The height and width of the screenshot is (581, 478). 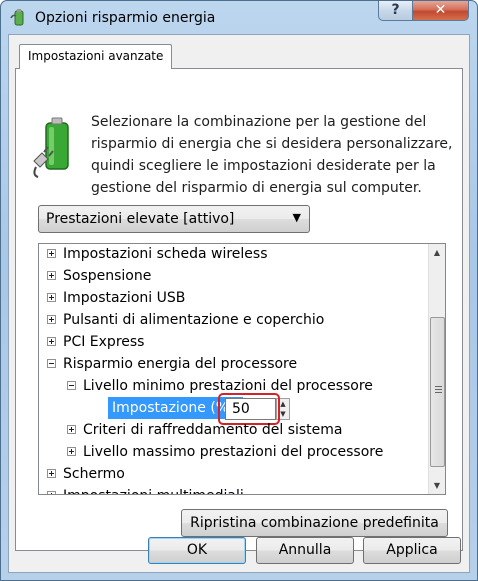 What do you see at coordinates (437, 252) in the screenshot?
I see `scroll-up-icon: ▲` at bounding box center [437, 252].